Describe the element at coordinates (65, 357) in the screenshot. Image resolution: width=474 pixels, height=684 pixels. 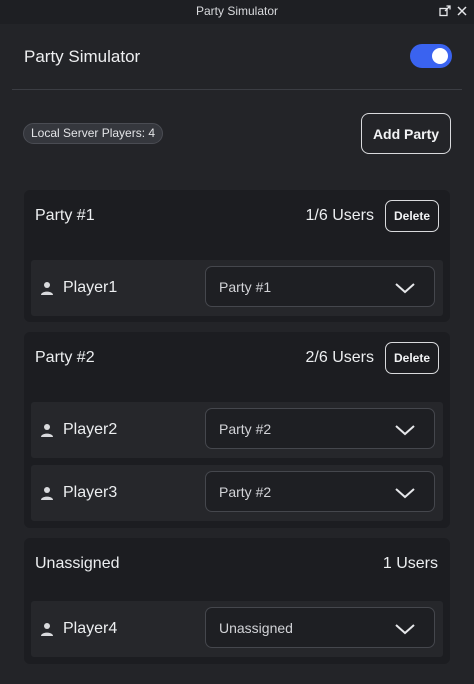
I see `party-title: Party #2` at that location.